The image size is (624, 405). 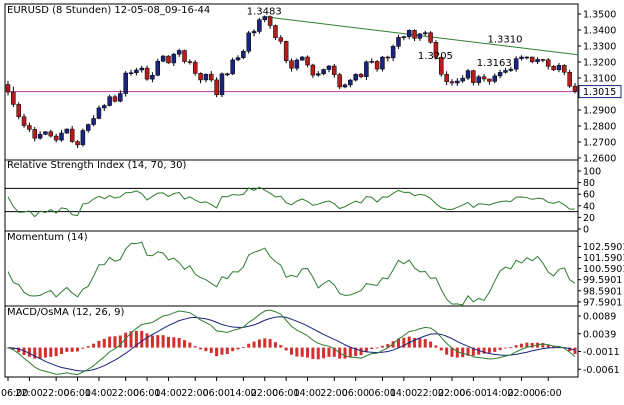 What do you see at coordinates (599, 159) in the screenshot?
I see `y-tick-label: 1.2600` at bounding box center [599, 159].